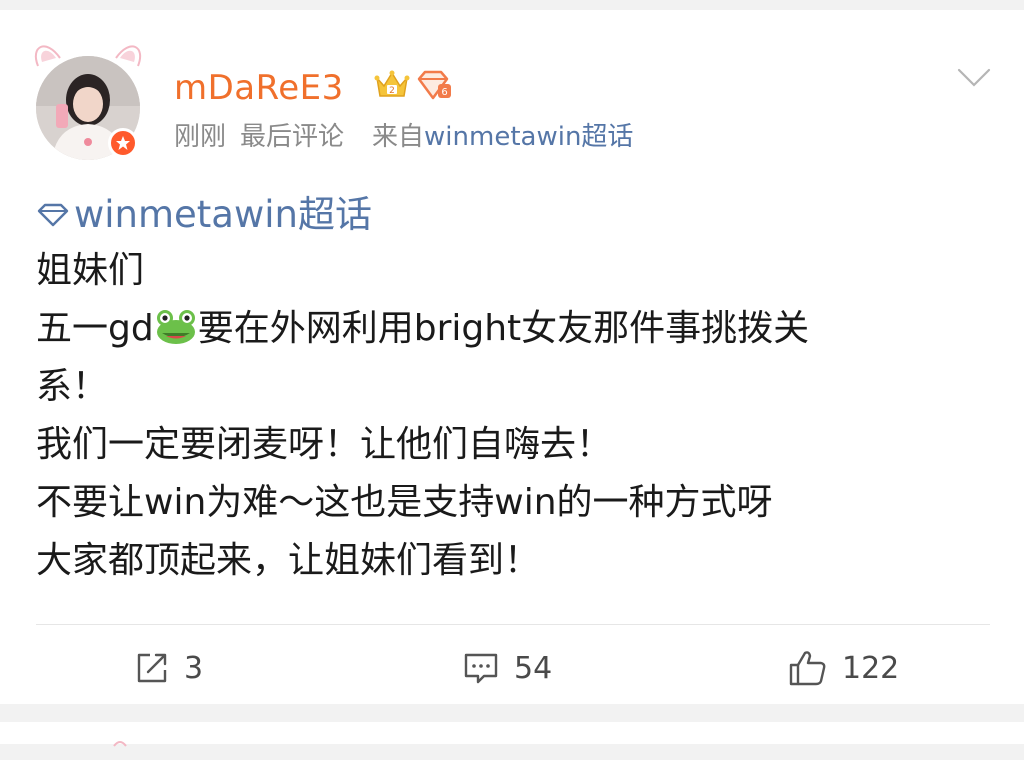 The image size is (1024, 760). I want to click on post-status: 最后评论, so click(292, 137).